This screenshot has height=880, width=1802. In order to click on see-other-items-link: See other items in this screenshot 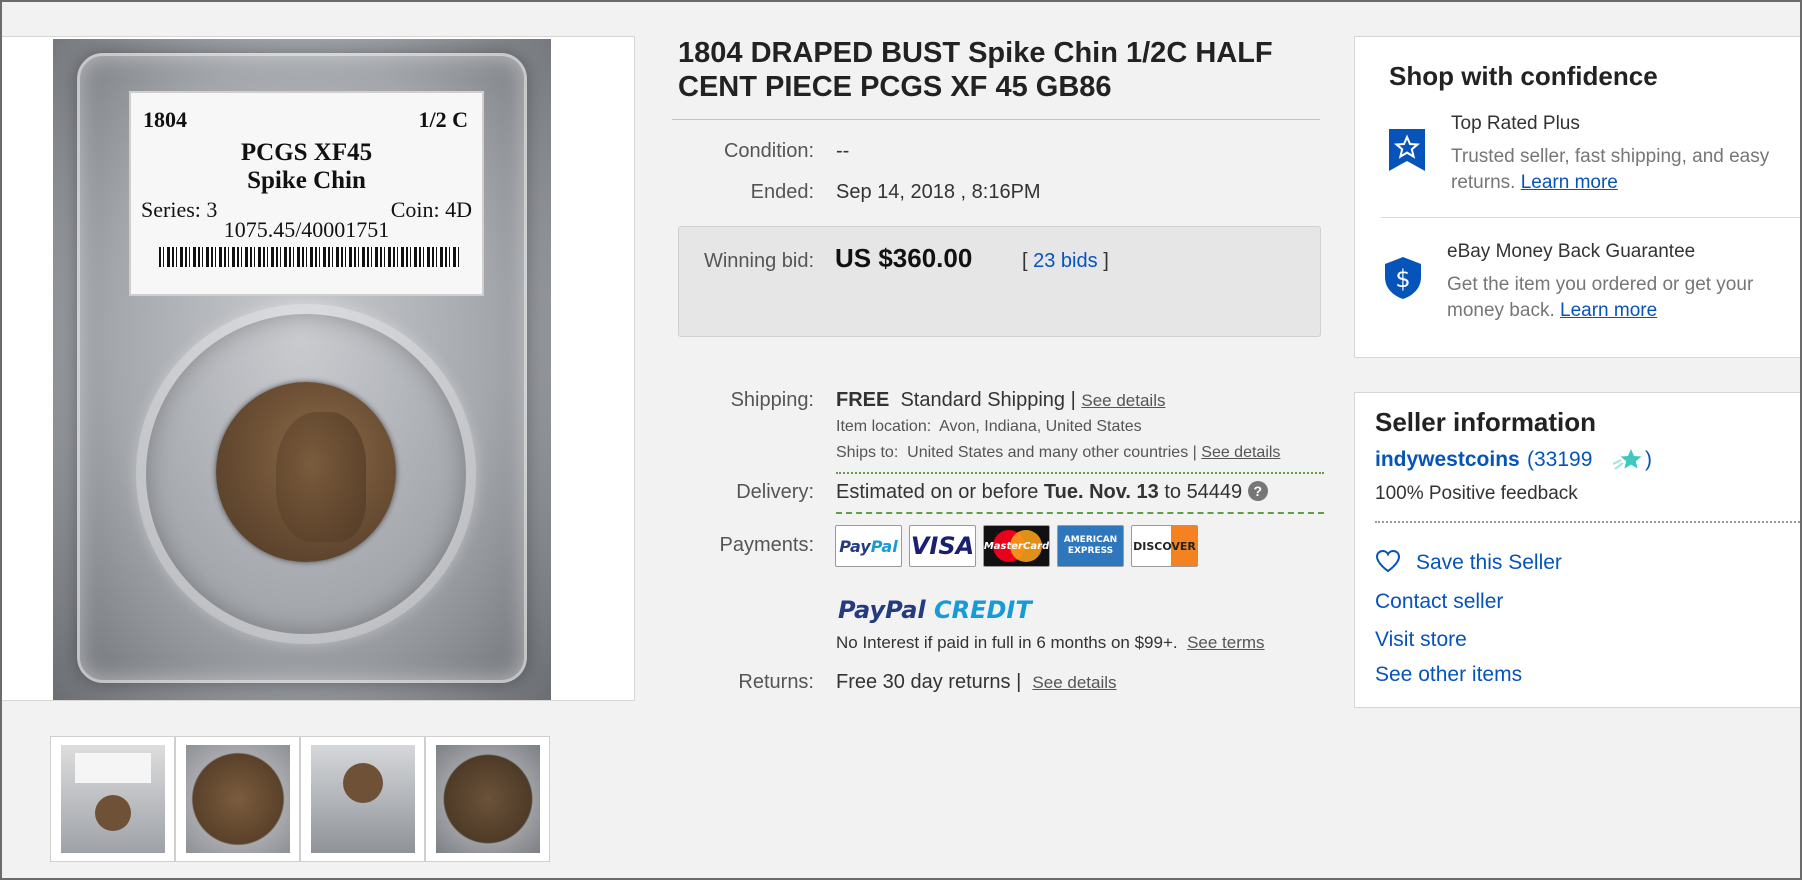, I will do `click(1448, 675)`.